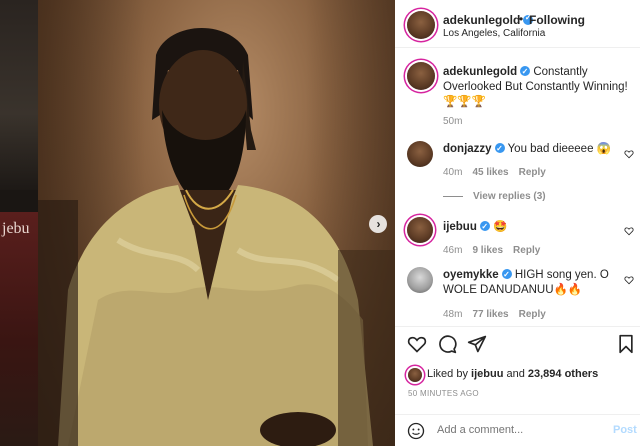 Image resolution: width=640 pixels, height=446 pixels. What do you see at coordinates (421, 76) in the screenshot?
I see `caption-avatar` at bounding box center [421, 76].